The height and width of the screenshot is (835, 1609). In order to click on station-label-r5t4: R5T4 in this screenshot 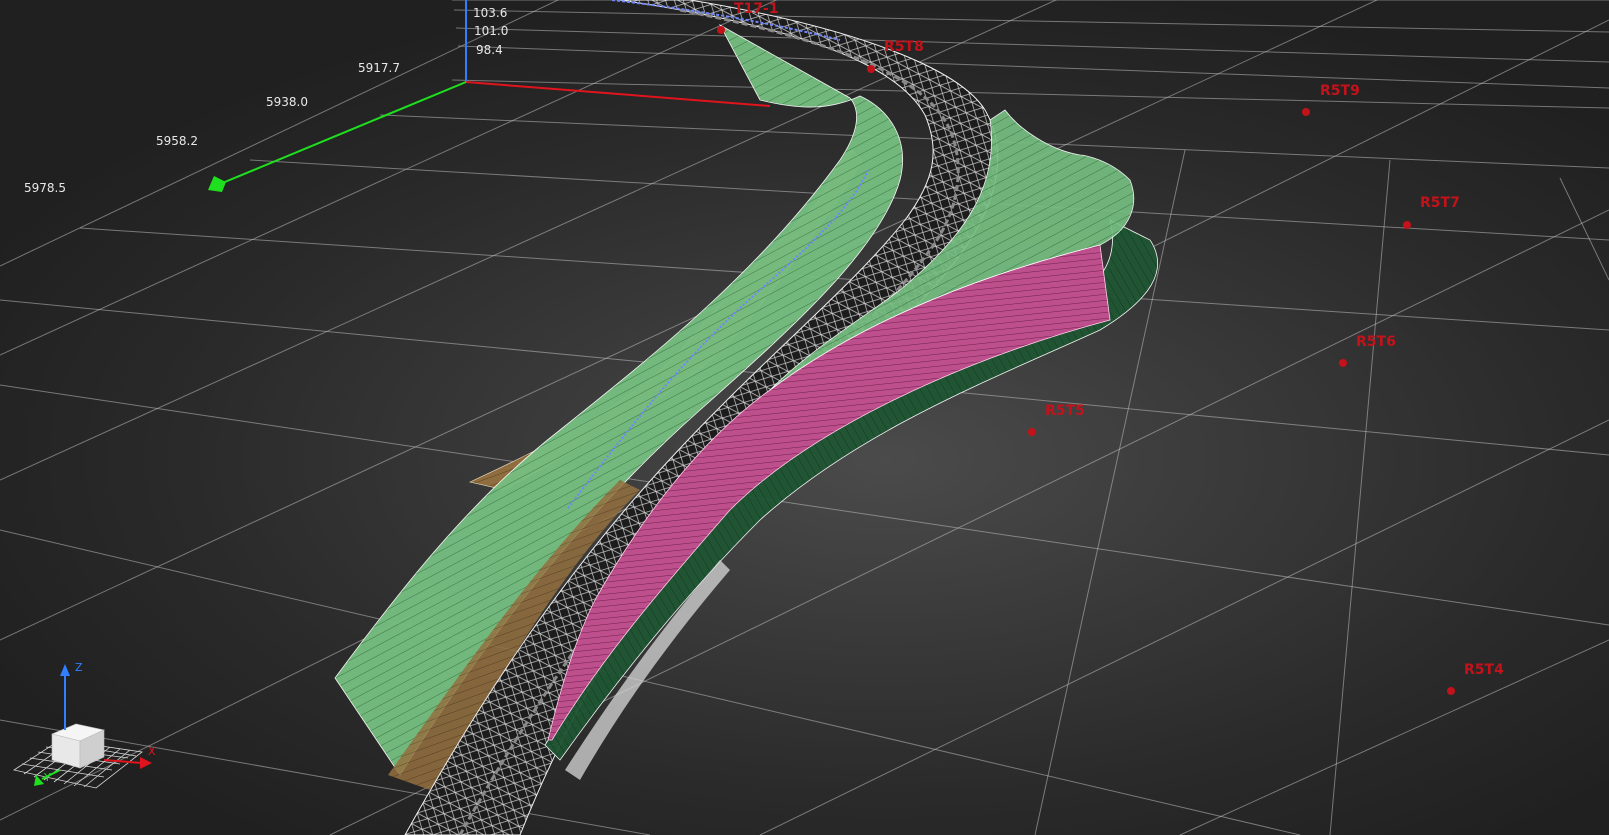, I will do `click(1484, 670)`.